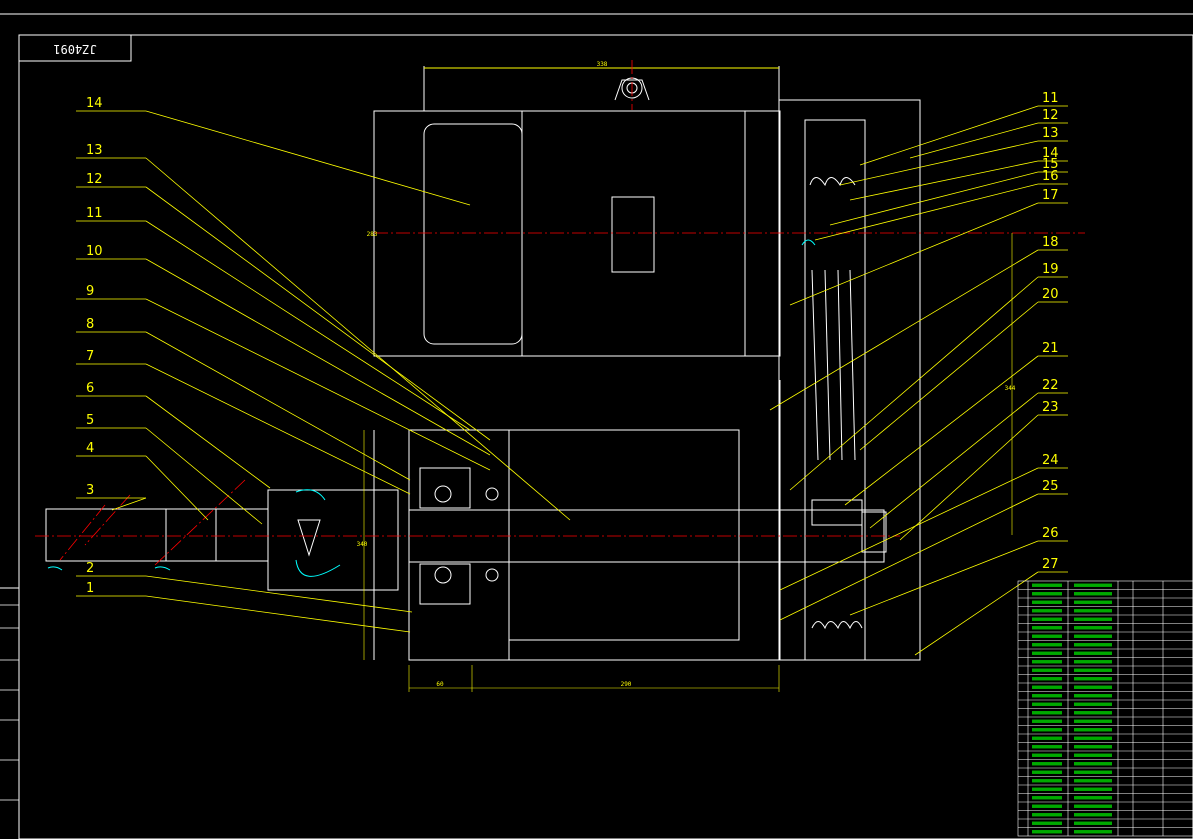  What do you see at coordinates (372, 234) in the screenshot?
I see `dim-motor-height: 283` at bounding box center [372, 234].